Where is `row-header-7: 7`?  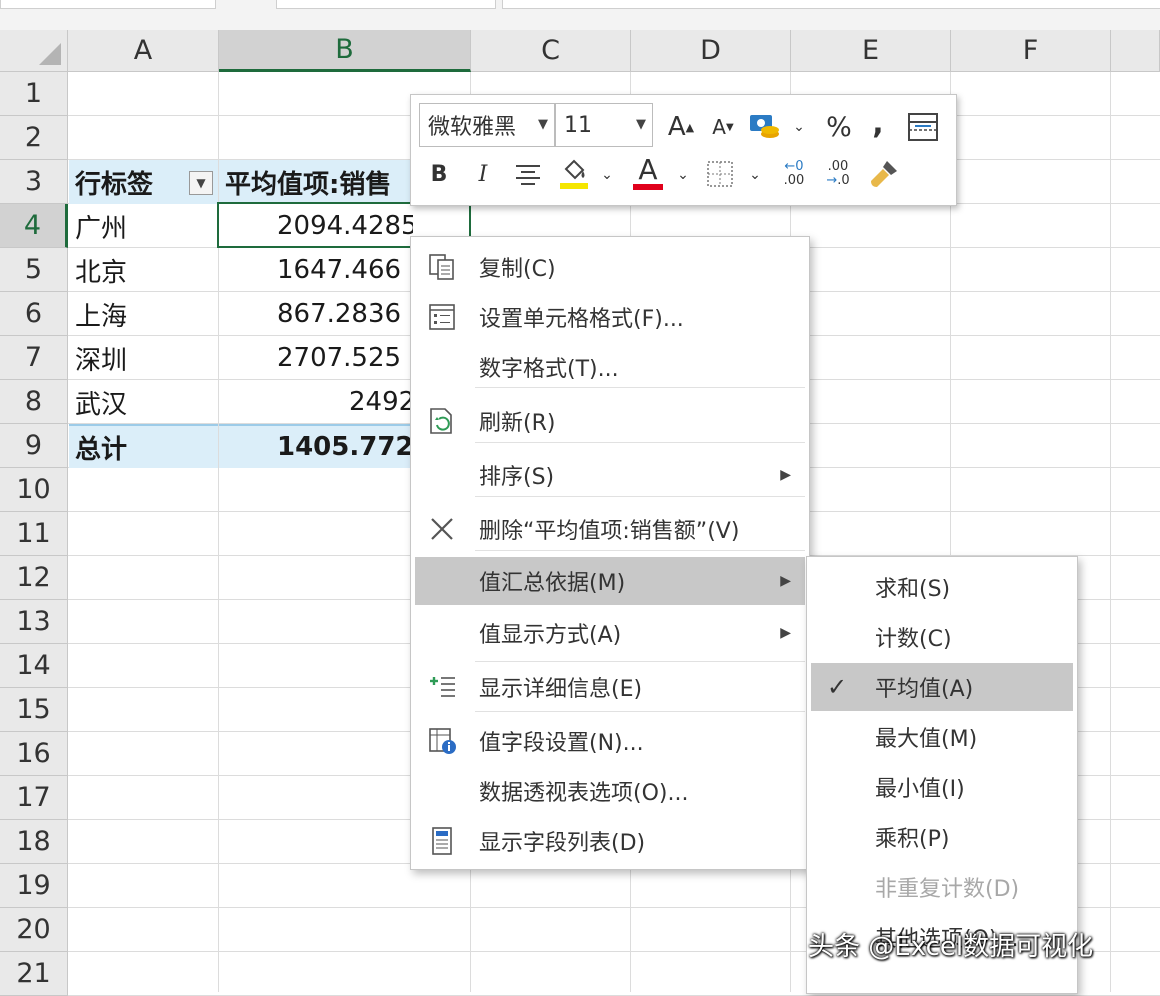 row-header-7: 7 is located at coordinates (34, 358).